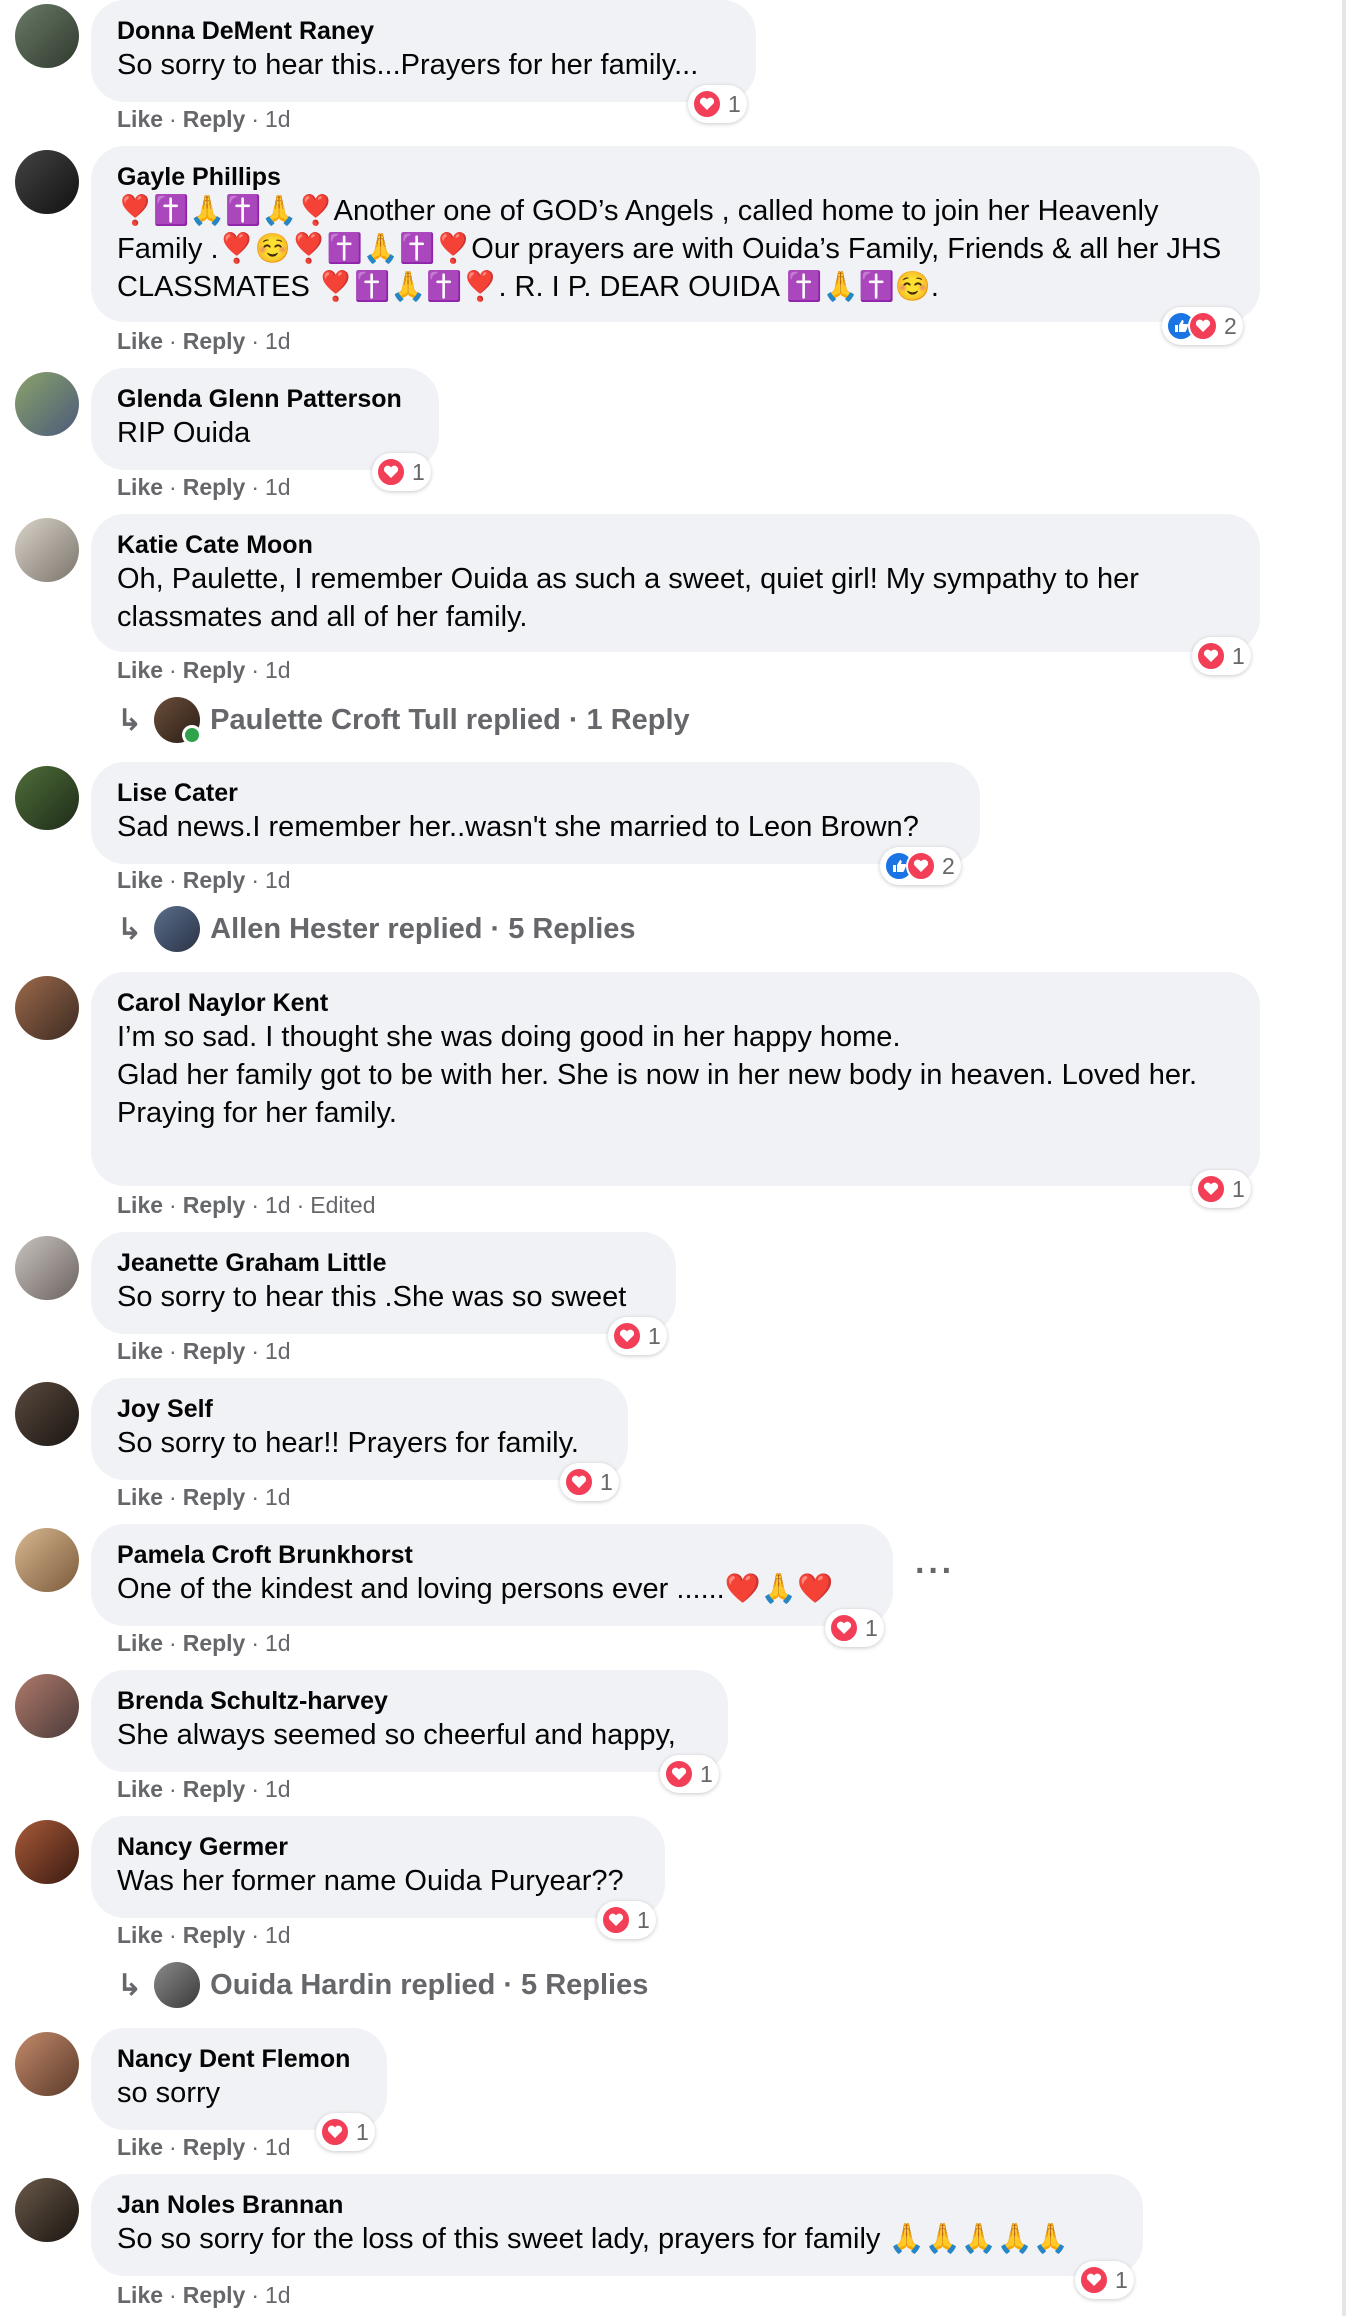  Describe the element at coordinates (177, 1985) in the screenshot. I see `reply-avatar` at that location.